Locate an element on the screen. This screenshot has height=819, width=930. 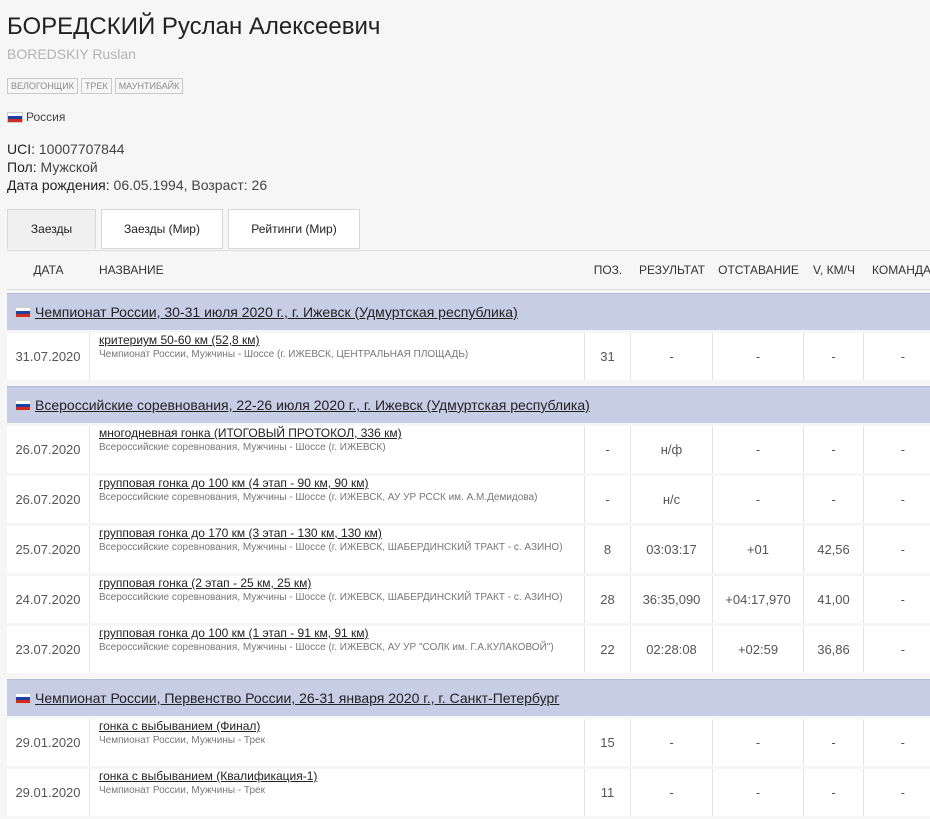
cell-speed: 42,56 is located at coordinates (834, 549).